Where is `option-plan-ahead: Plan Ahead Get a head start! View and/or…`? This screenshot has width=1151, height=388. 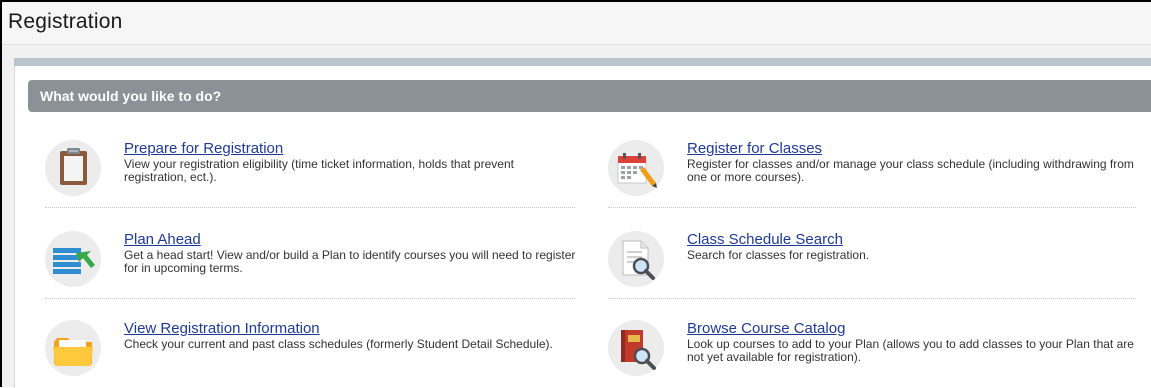 option-plan-ahead: Plan Ahead Get a head start! View and/or… is located at coordinates (310, 265).